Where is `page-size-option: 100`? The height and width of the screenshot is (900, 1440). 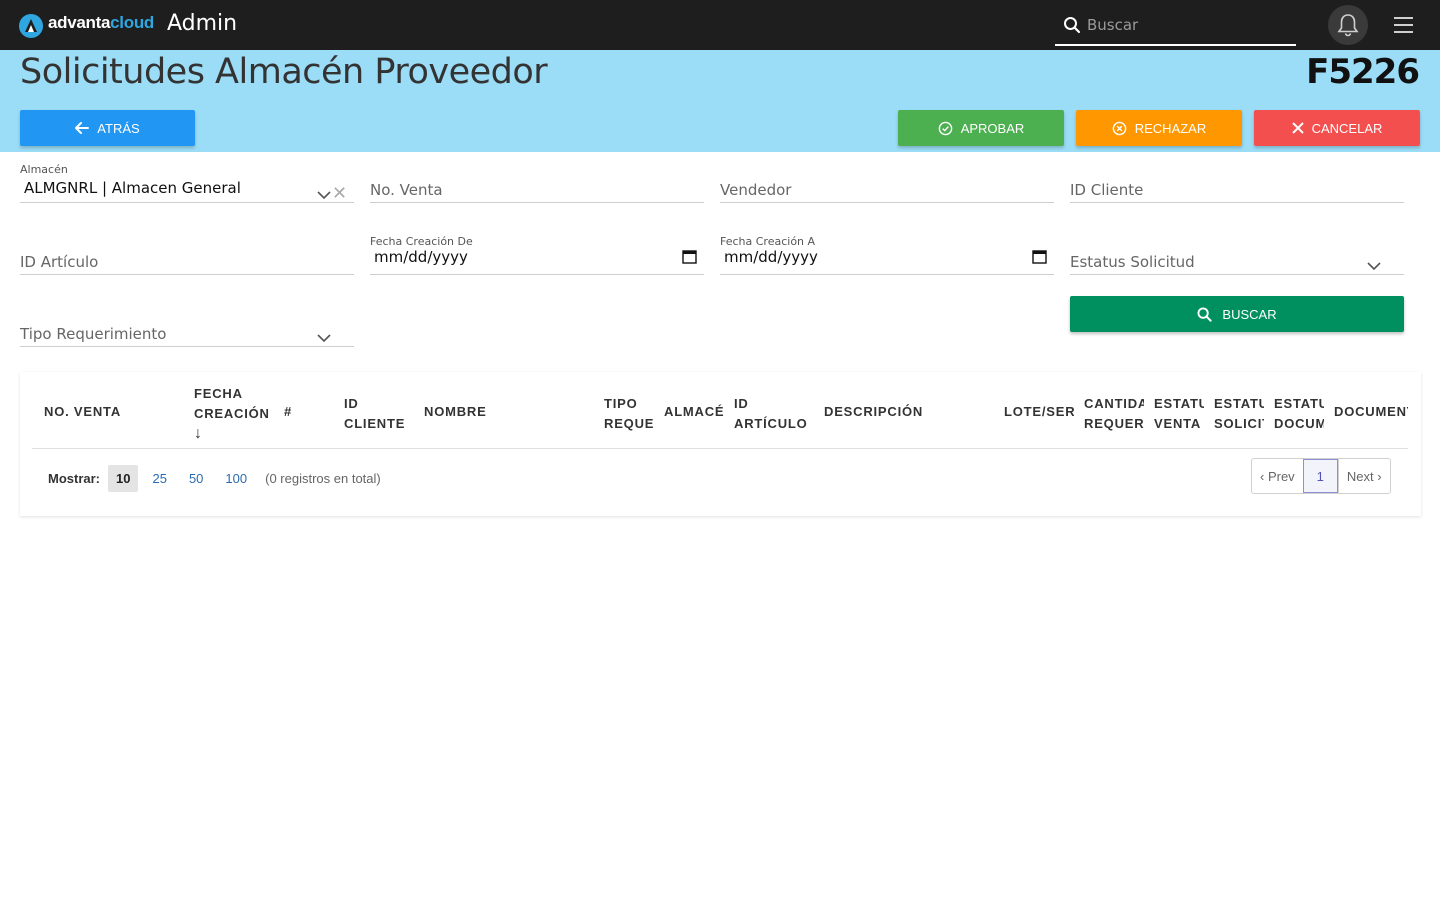
page-size-option: 100 is located at coordinates (236, 478).